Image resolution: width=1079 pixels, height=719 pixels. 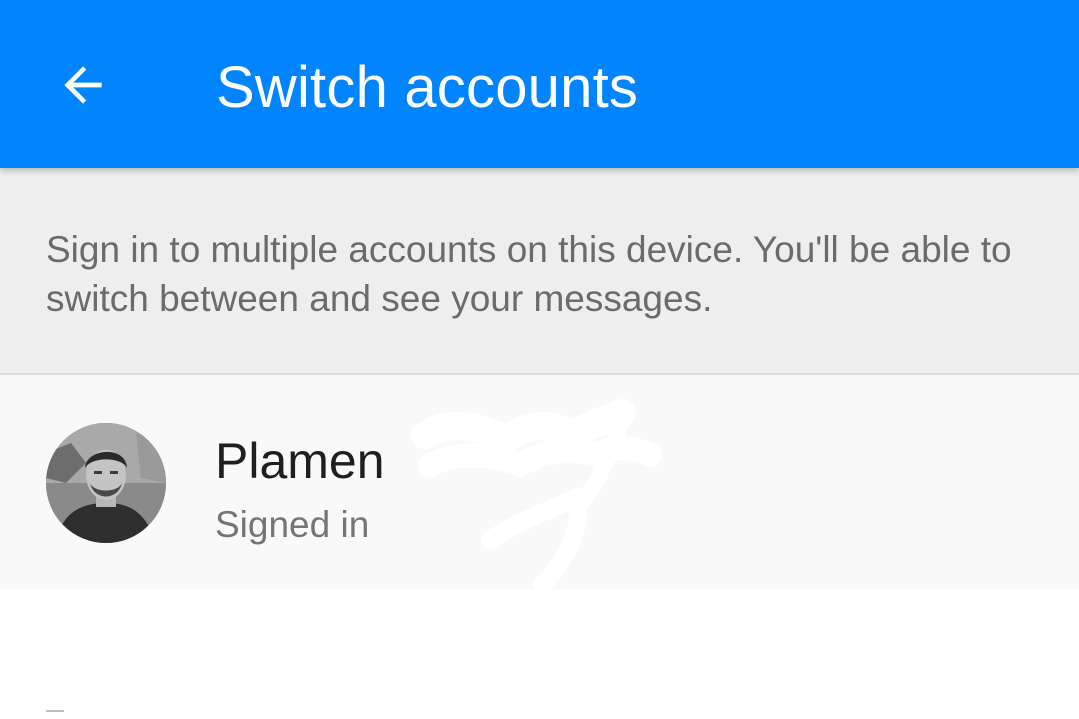 What do you see at coordinates (300, 461) in the screenshot?
I see `account-name: Plamen` at bounding box center [300, 461].